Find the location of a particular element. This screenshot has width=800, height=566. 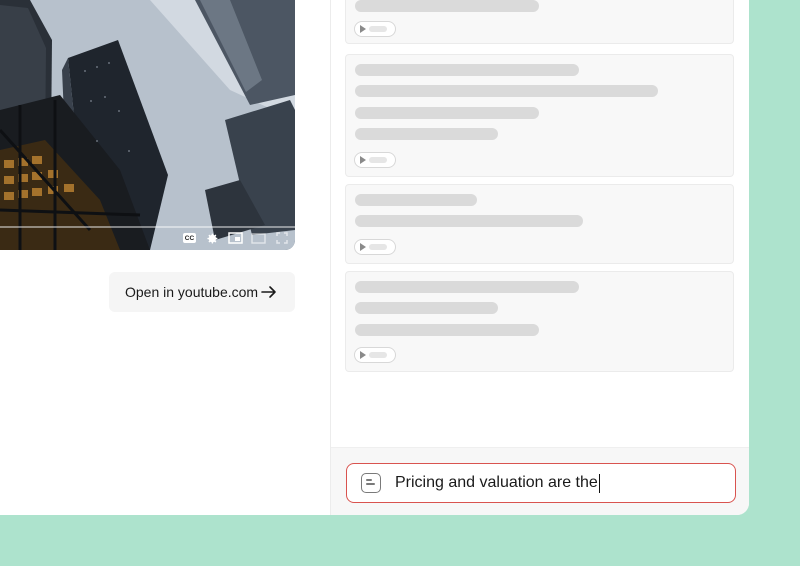

gear-icon is located at coordinates (212, 238).